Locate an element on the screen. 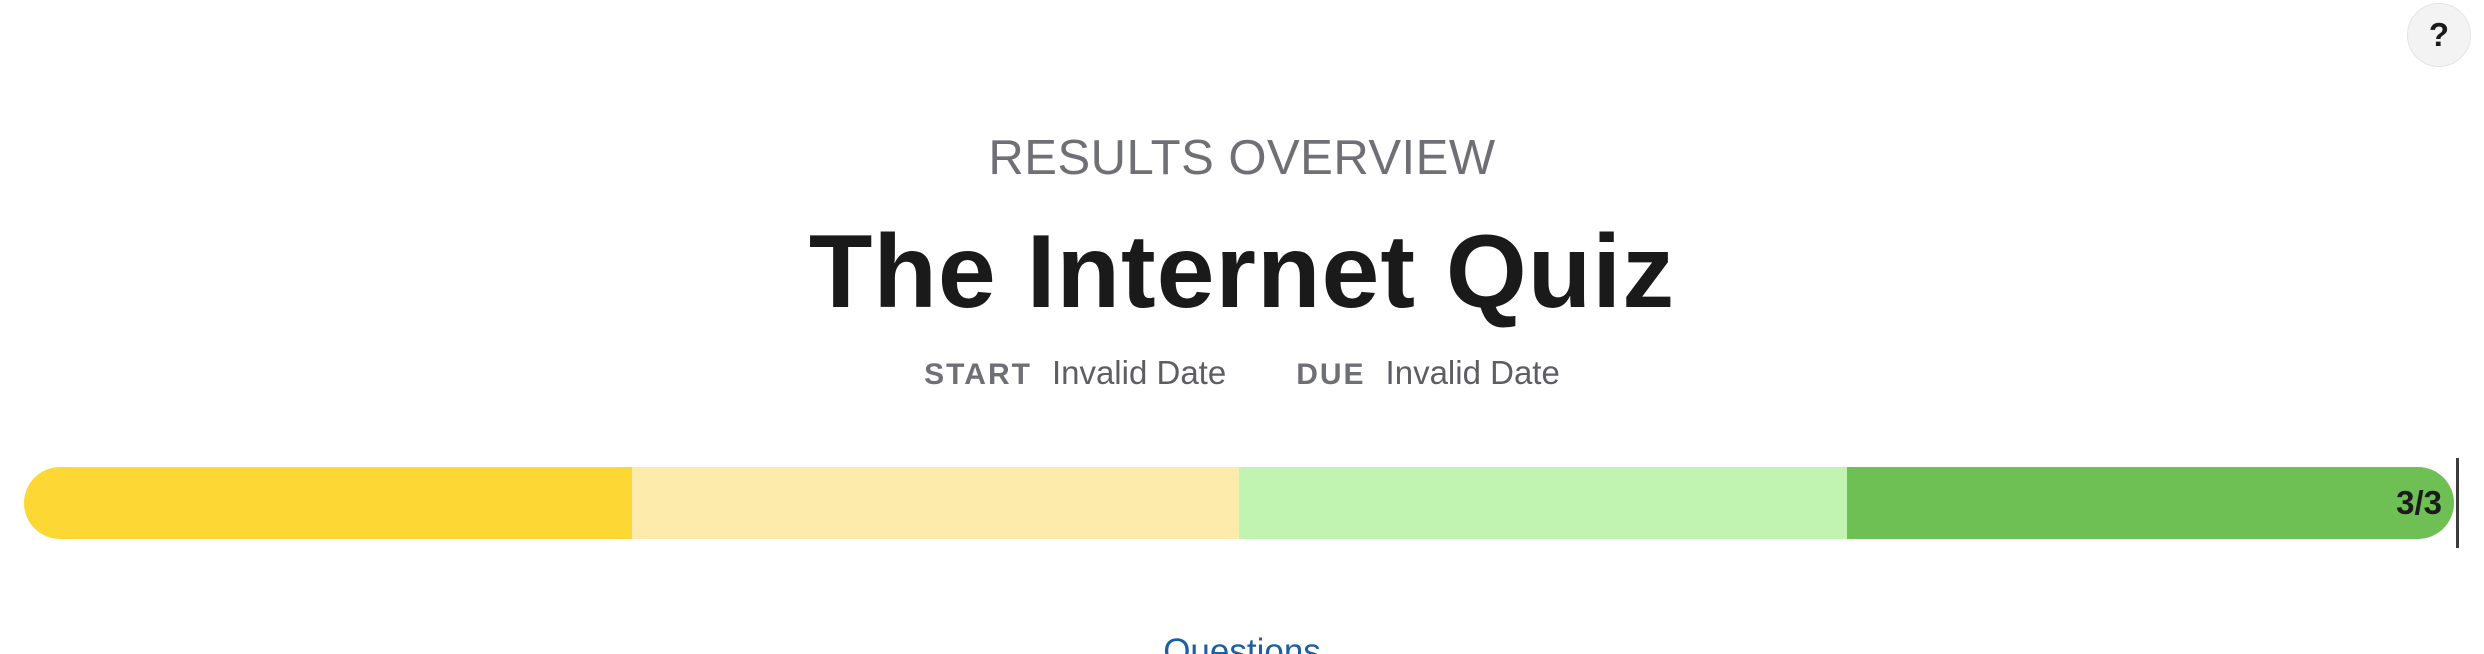 This screenshot has width=2484, height=654. quiz-dates: START Invalid Date DUE Invalid Date is located at coordinates (1242, 374).